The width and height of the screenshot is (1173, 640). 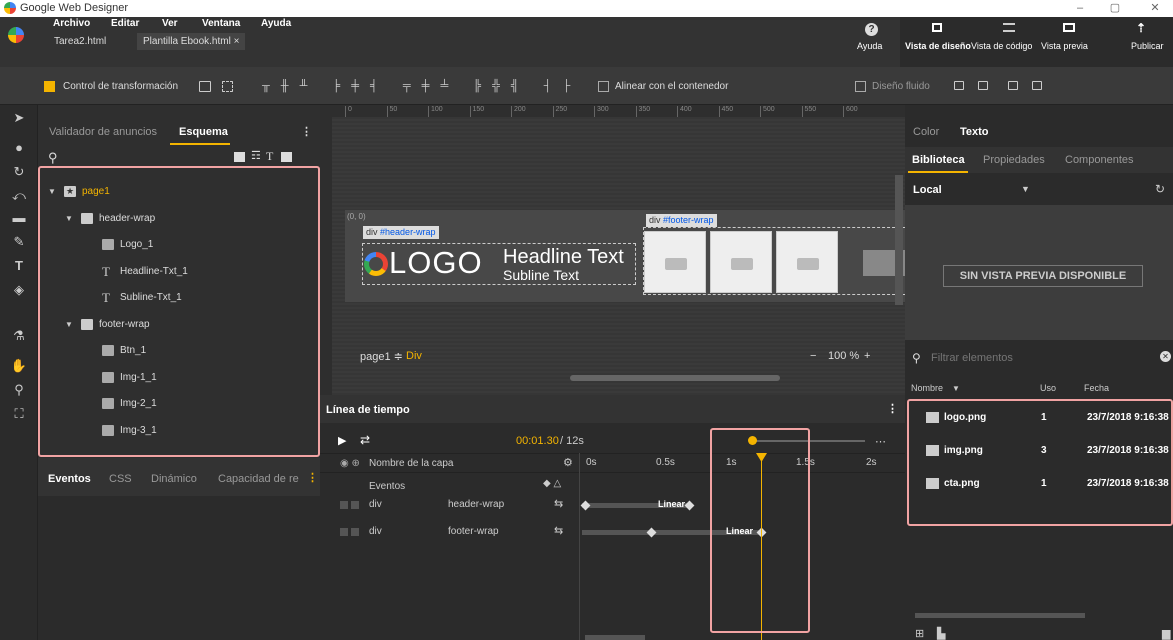 What do you see at coordinates (256, 155) in the screenshot?
I see `grid-filter-icon: ☶` at bounding box center [256, 155].